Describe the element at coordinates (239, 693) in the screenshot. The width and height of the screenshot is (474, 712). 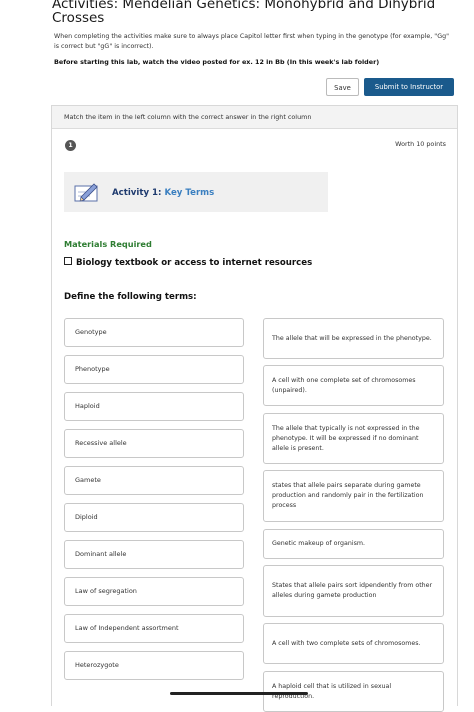
I see `horizontal-scrollbar` at that location.